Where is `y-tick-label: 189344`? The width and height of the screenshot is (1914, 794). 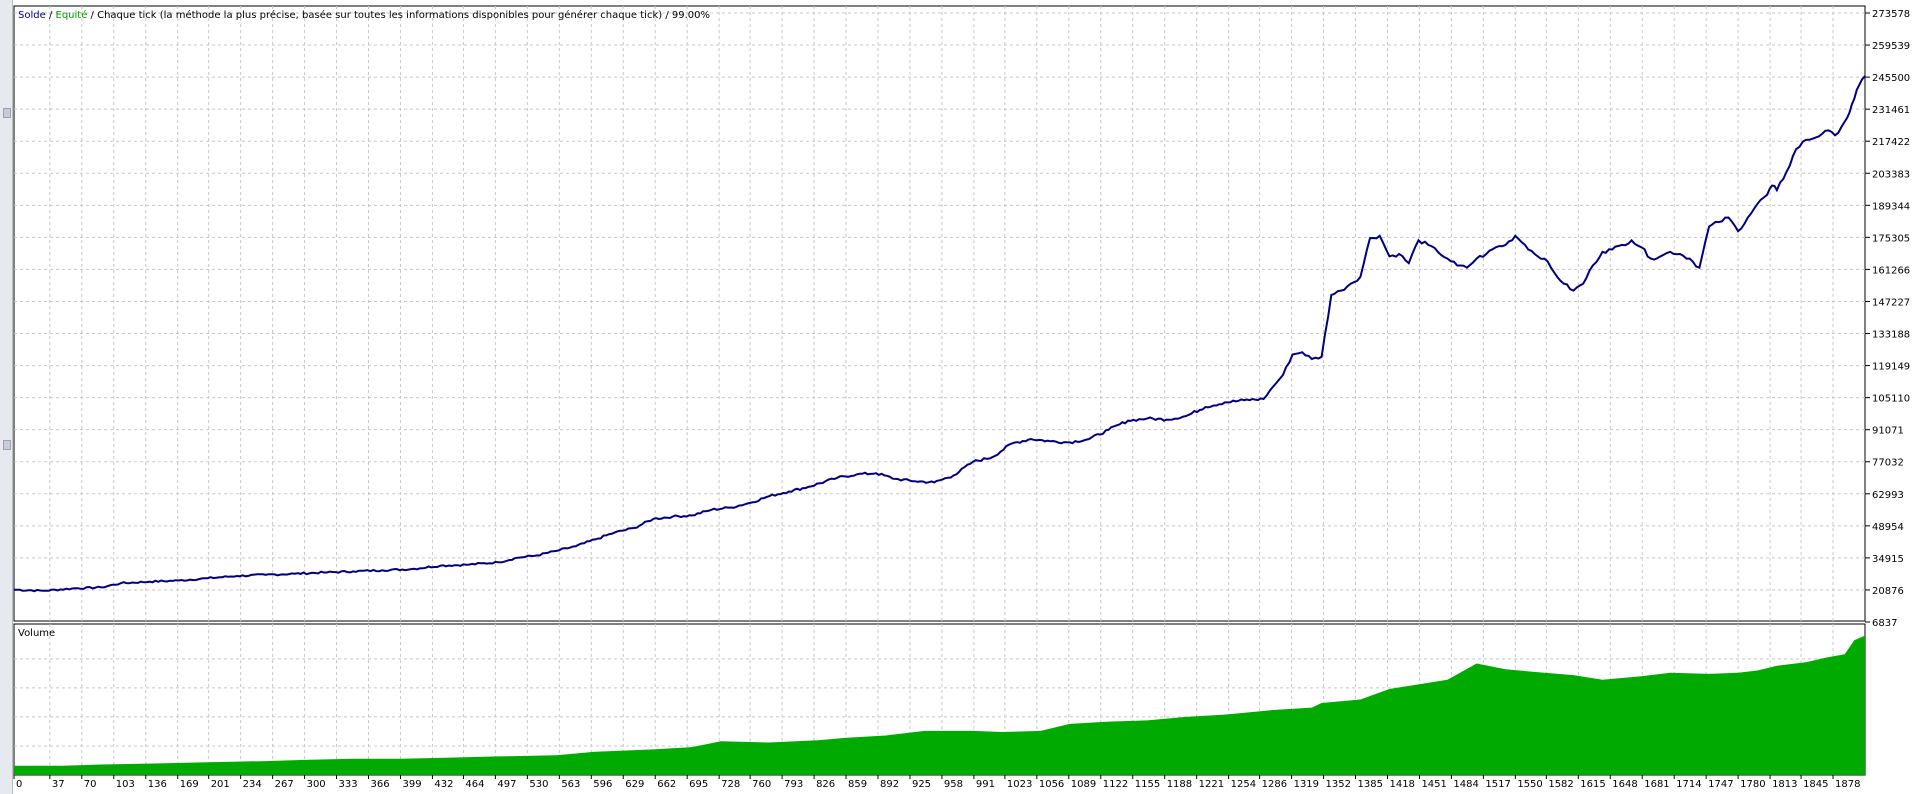
y-tick-label: 189344 is located at coordinates (1891, 206).